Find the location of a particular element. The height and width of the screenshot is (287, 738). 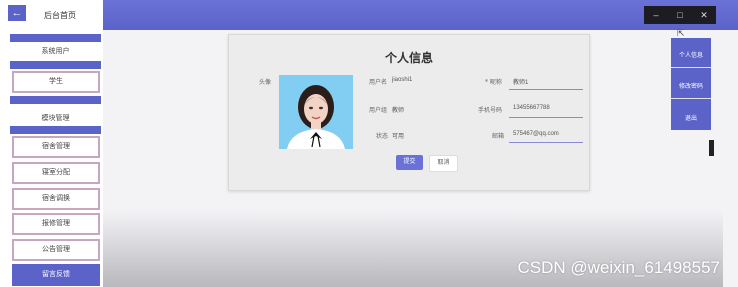

submit-button: 提交 is located at coordinates (409, 162).